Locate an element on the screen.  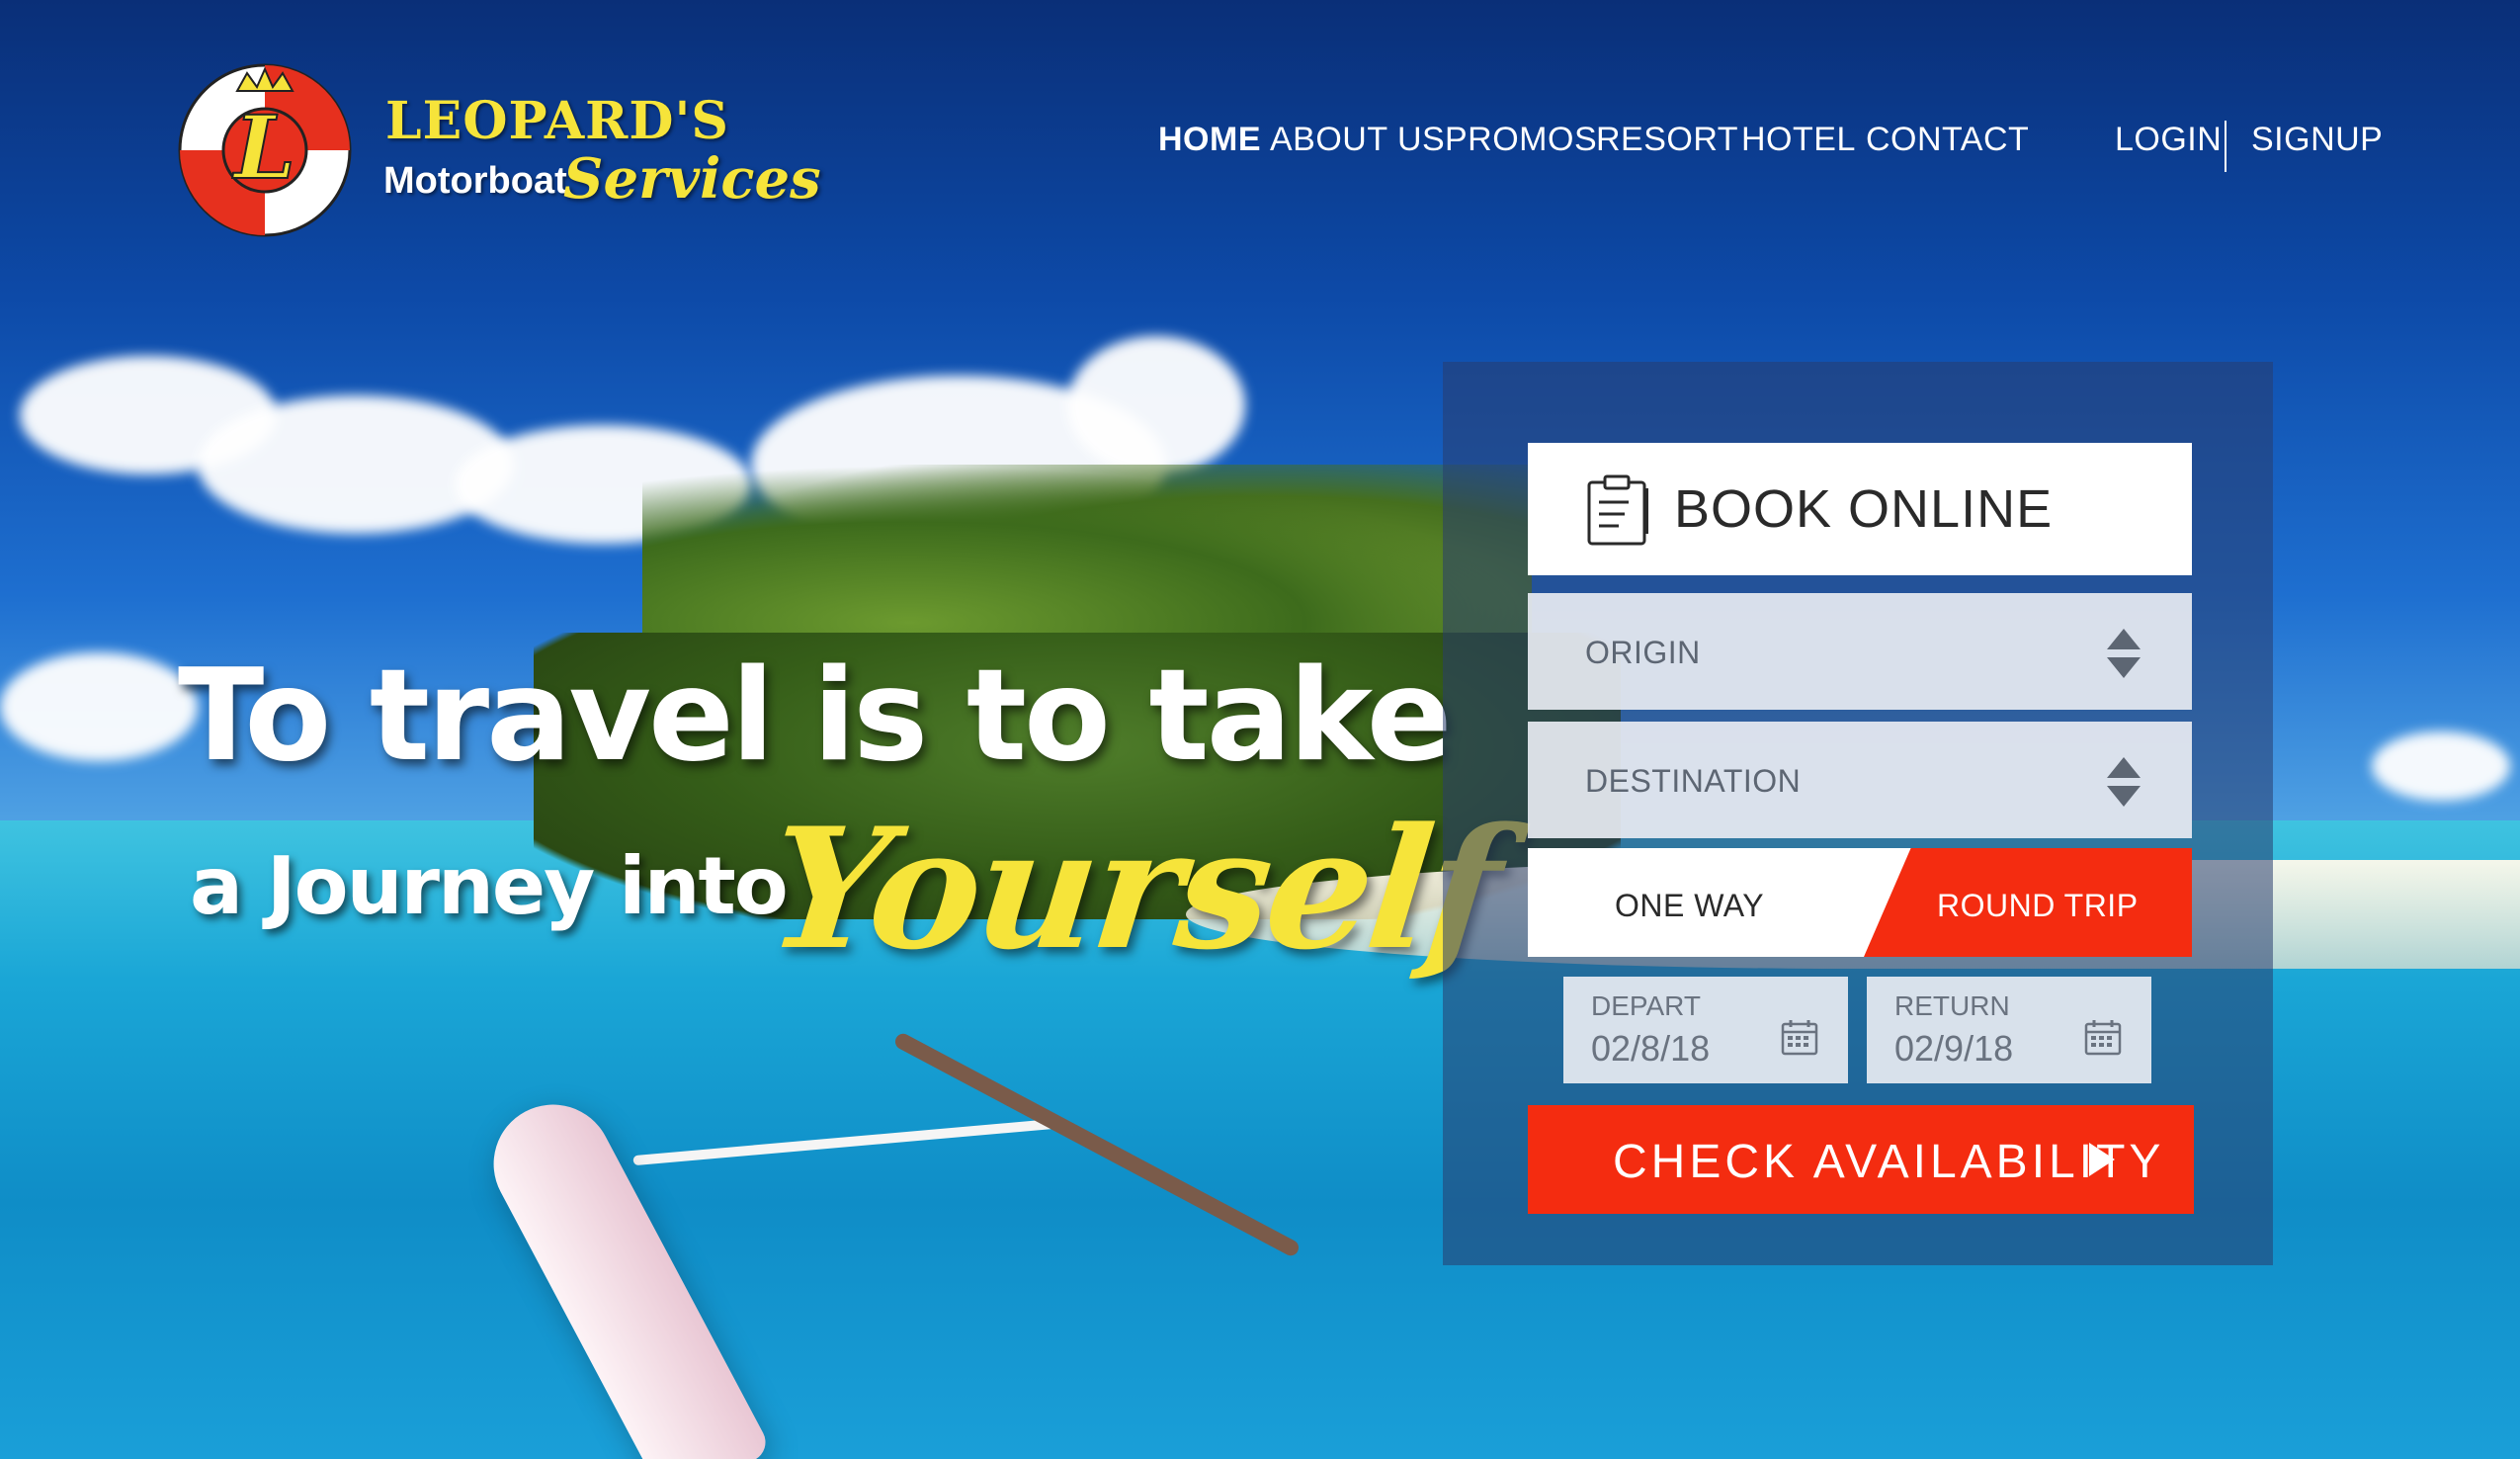
depart-date-field: DEPART 02/8/18 is located at coordinates (1705, 1030).